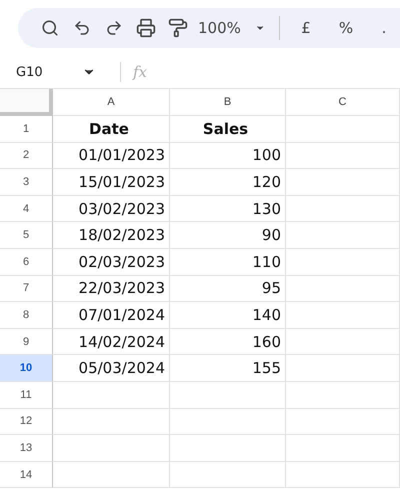 The width and height of the screenshot is (400, 493). I want to click on decimal-button: ., so click(384, 28).